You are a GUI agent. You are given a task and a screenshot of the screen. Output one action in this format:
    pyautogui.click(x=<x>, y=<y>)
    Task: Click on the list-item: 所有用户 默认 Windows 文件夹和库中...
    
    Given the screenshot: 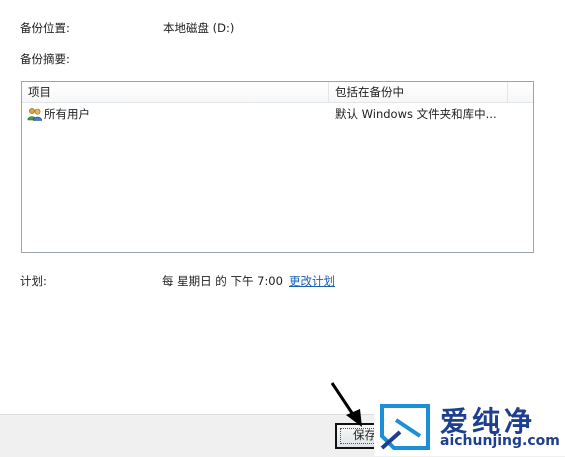 What is the action you would take?
    pyautogui.click(x=277, y=114)
    